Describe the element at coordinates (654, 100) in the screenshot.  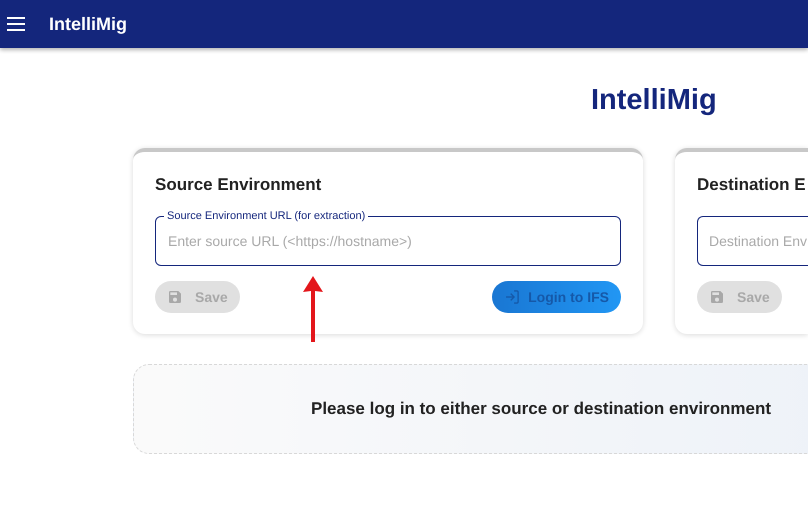
I see `page-title: IntelliMig` at that location.